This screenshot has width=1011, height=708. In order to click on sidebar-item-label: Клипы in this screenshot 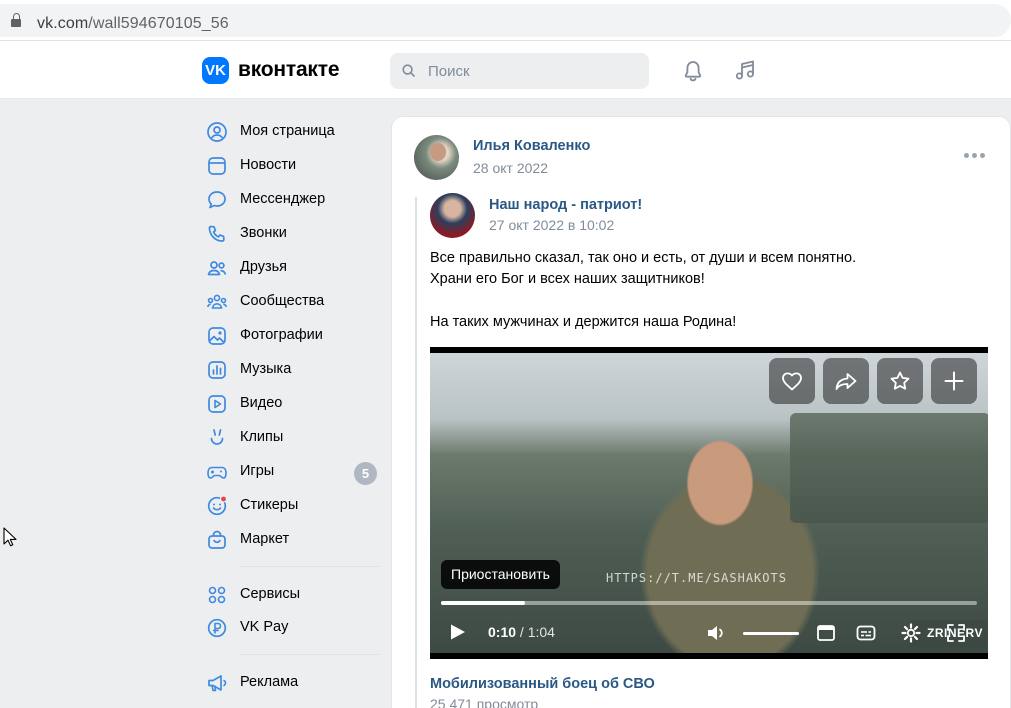, I will do `click(262, 437)`.